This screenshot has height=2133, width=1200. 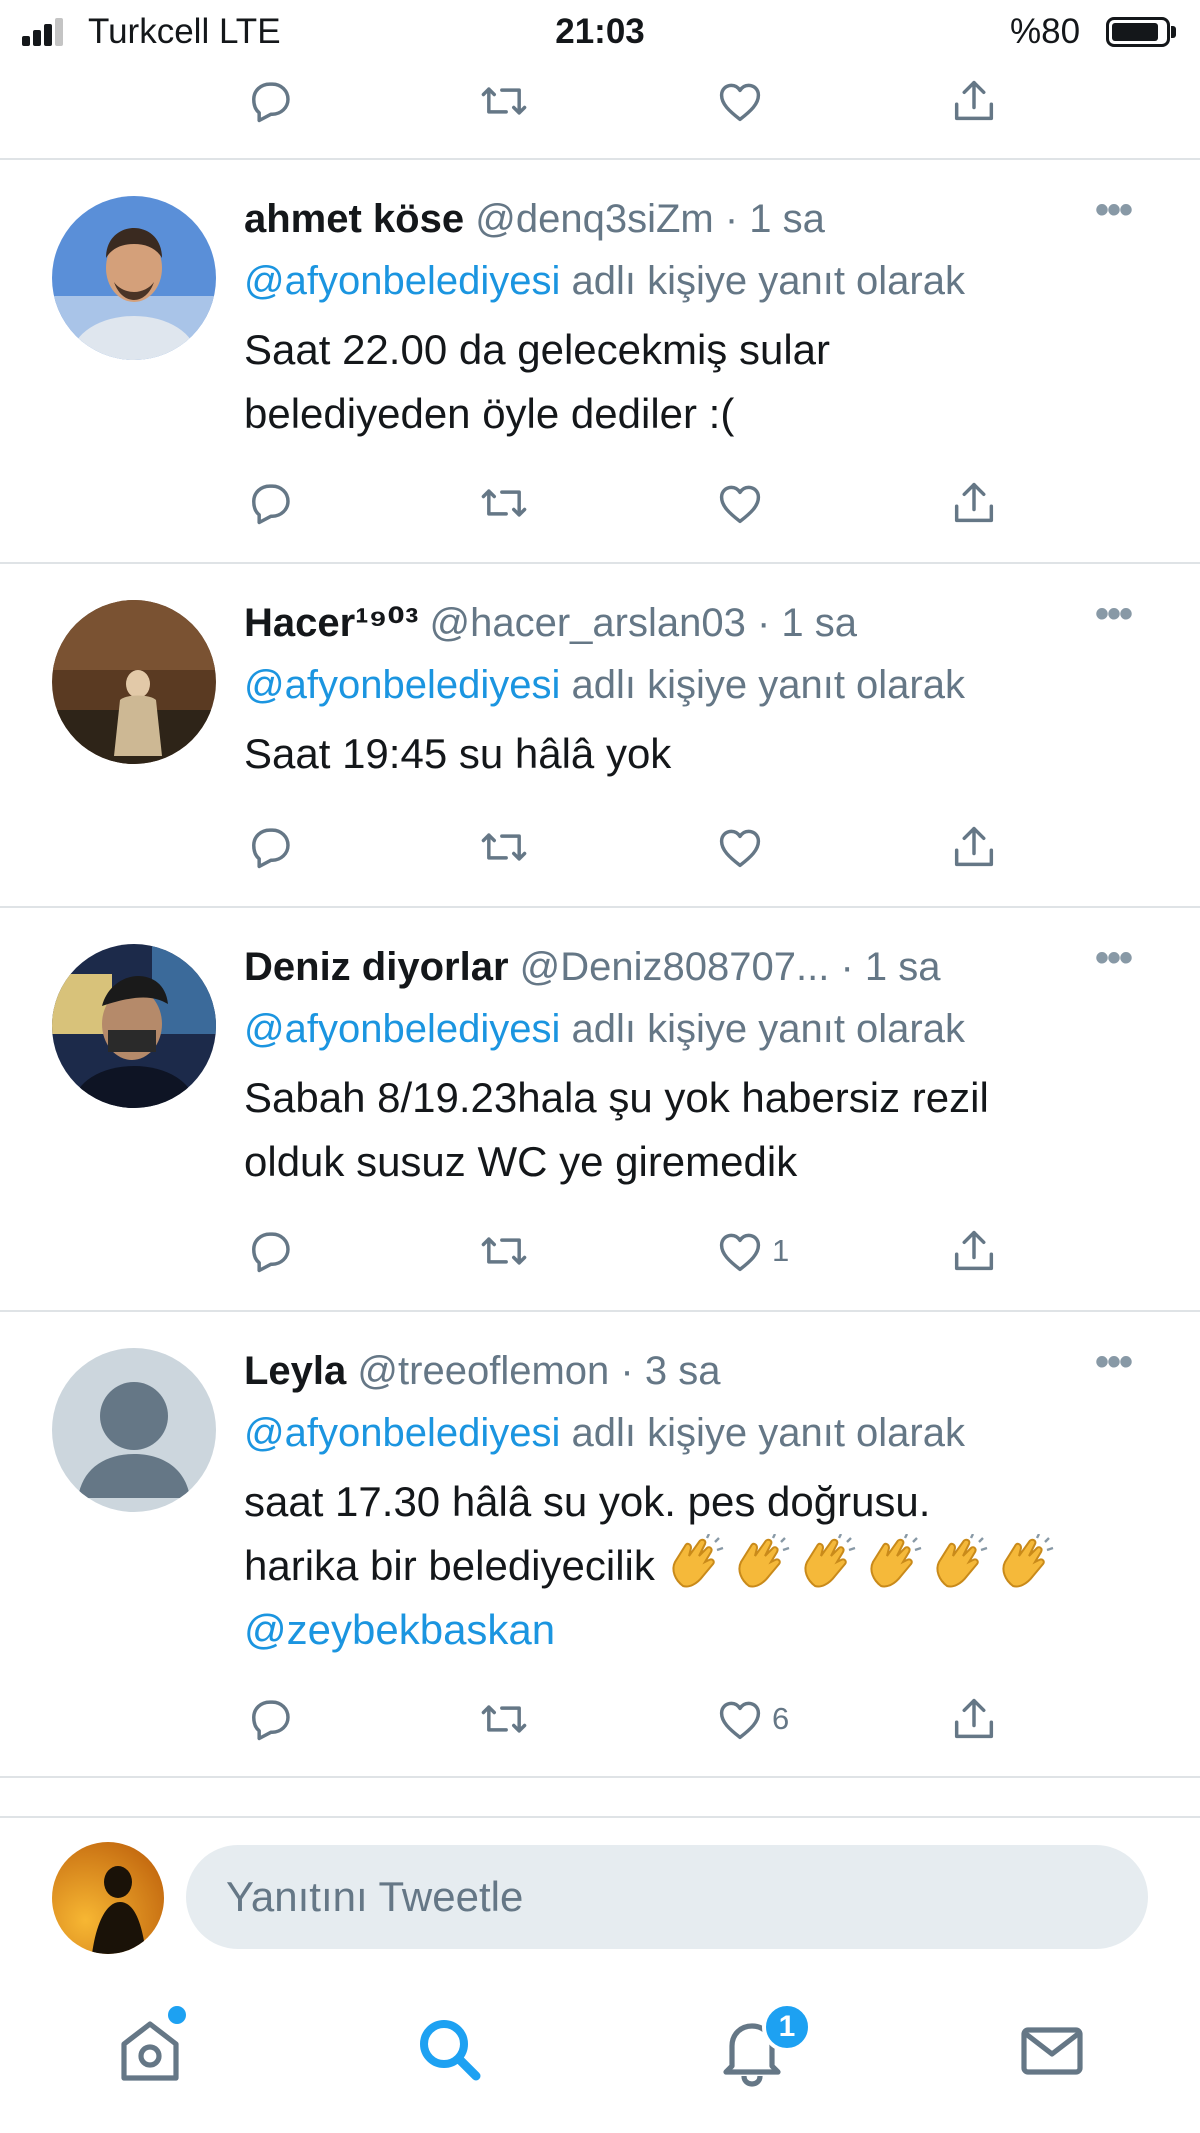 What do you see at coordinates (458, 753) in the screenshot?
I see `tweet-text: Saat 19:45 su hâlâ yok` at bounding box center [458, 753].